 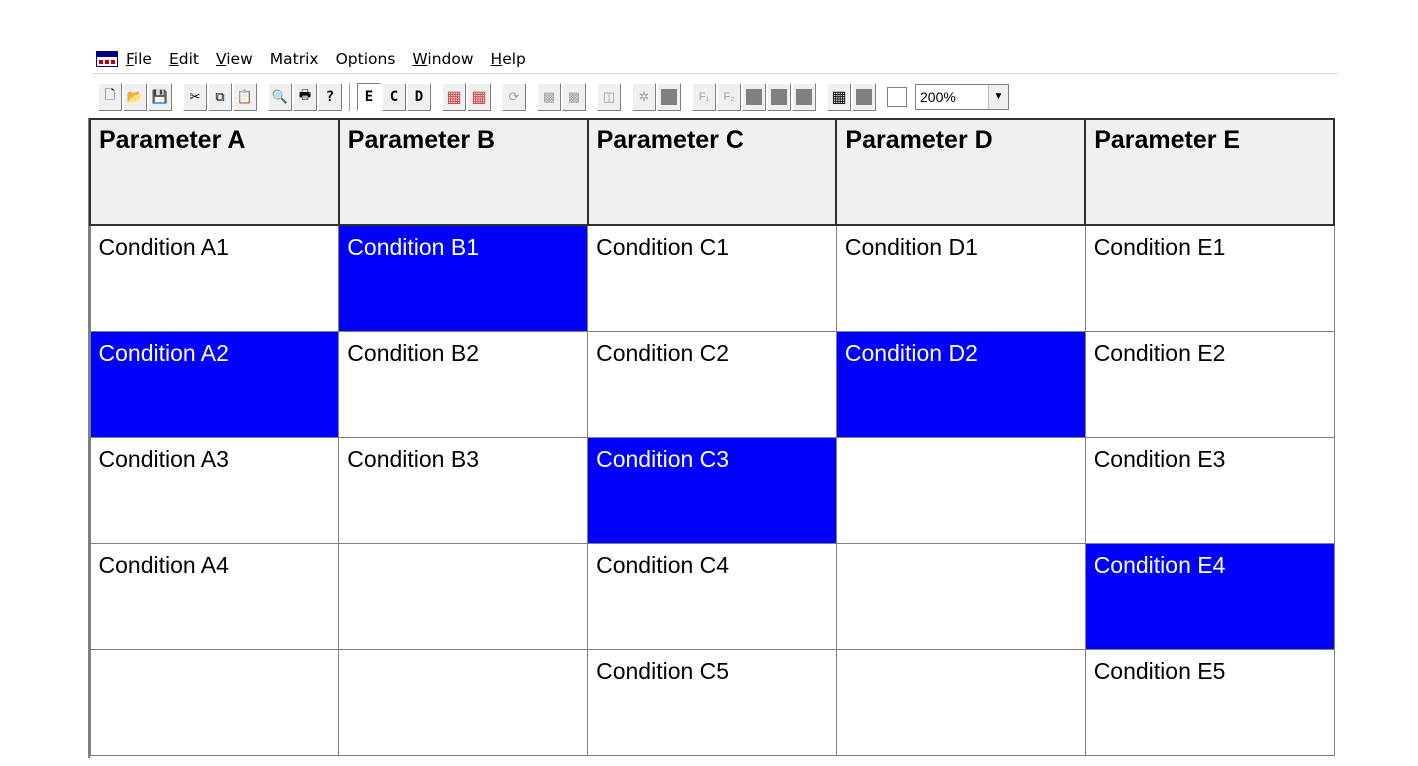 I want to click on matrix-cell: Condition D1, so click(x=960, y=278).